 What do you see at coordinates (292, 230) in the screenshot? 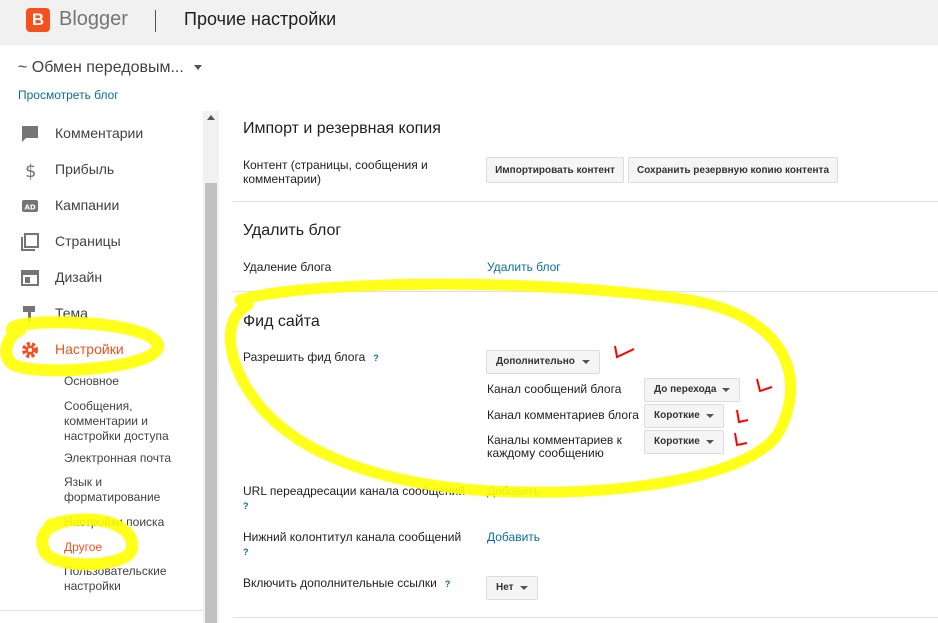
I see `section-title-delete: Удалить блог` at bounding box center [292, 230].